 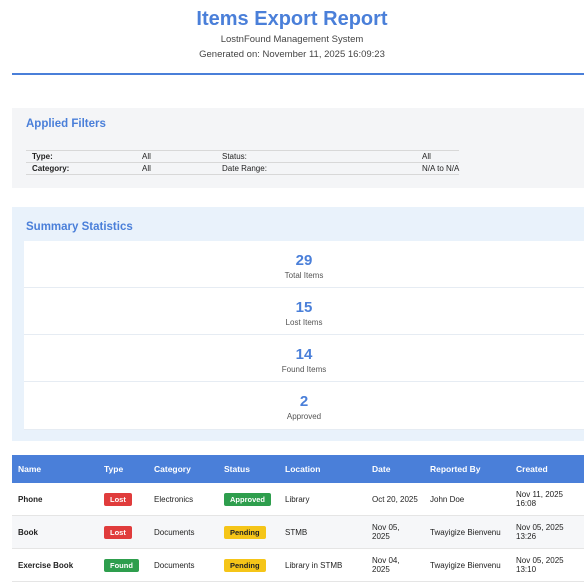 I want to click on column-header-date: Date, so click(x=395, y=469).